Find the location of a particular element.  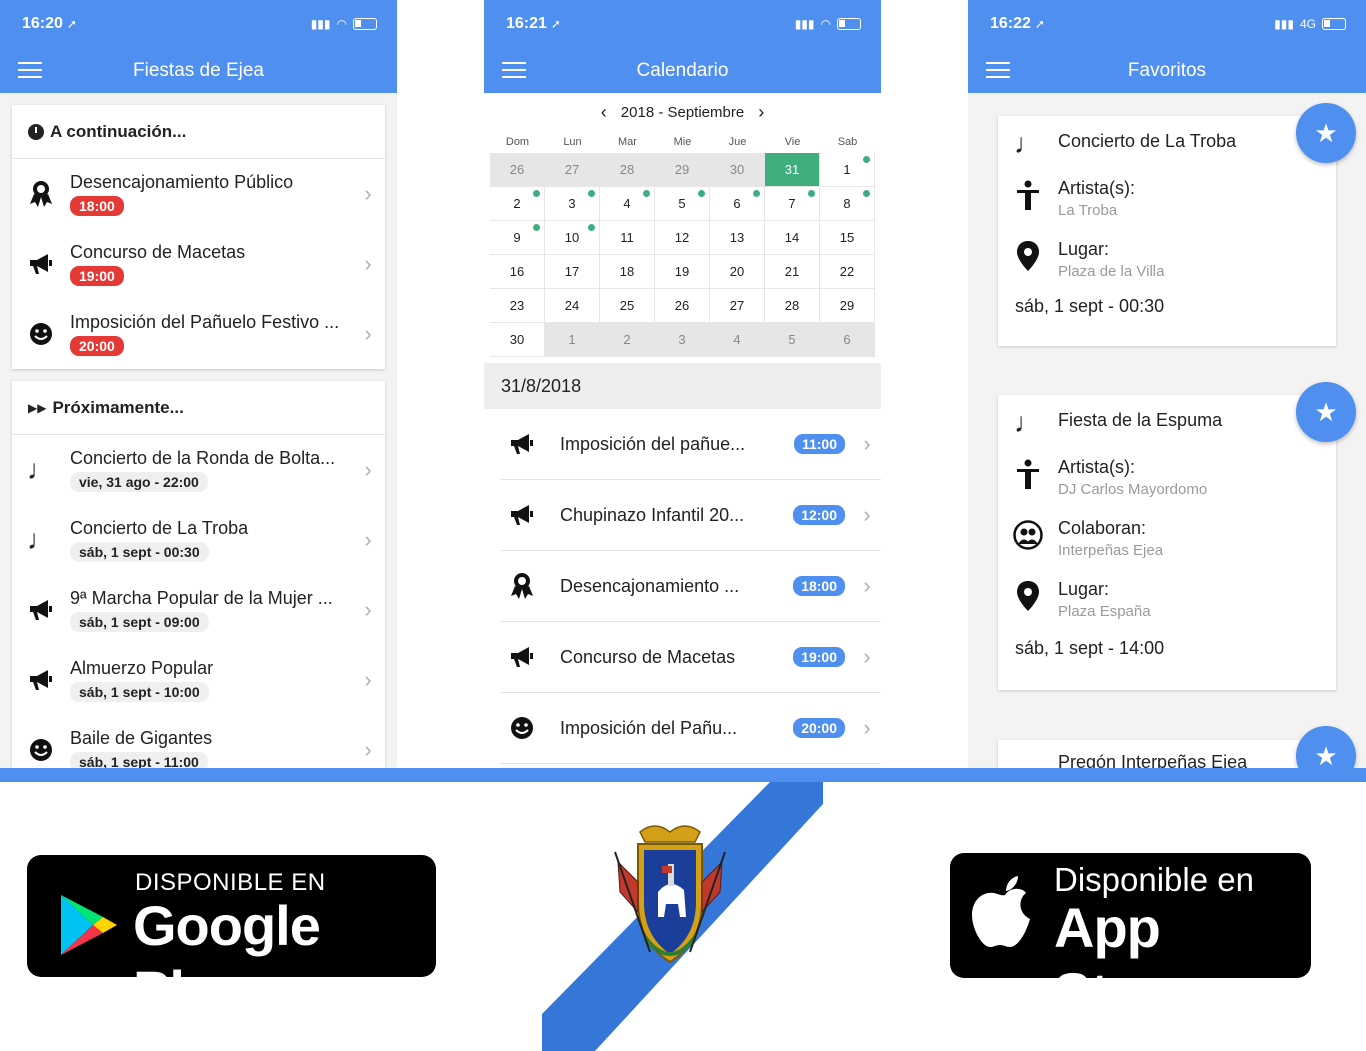

calendar-day-number: 30 is located at coordinates (737, 169).